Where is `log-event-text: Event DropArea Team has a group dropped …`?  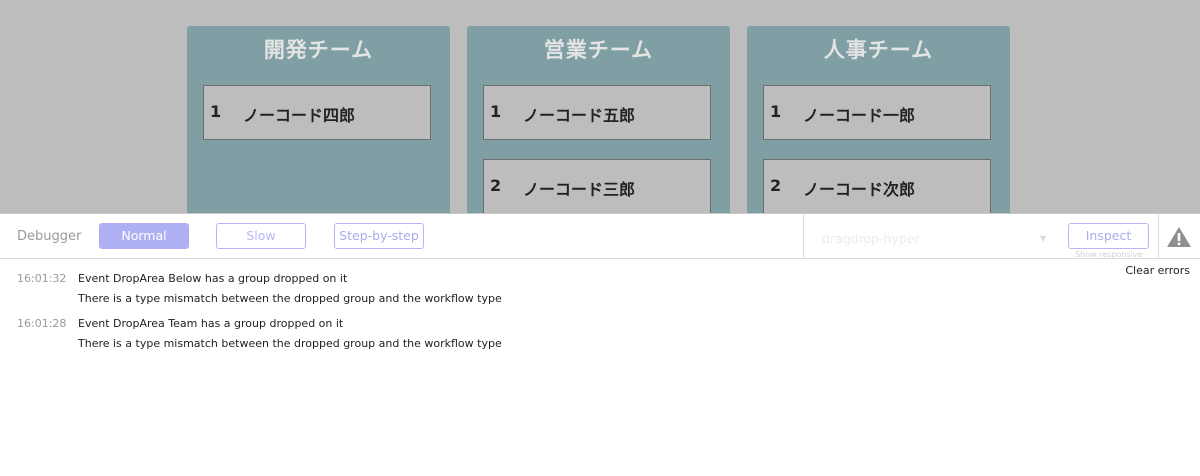 log-event-text: Event DropArea Team has a group dropped … is located at coordinates (211, 323).